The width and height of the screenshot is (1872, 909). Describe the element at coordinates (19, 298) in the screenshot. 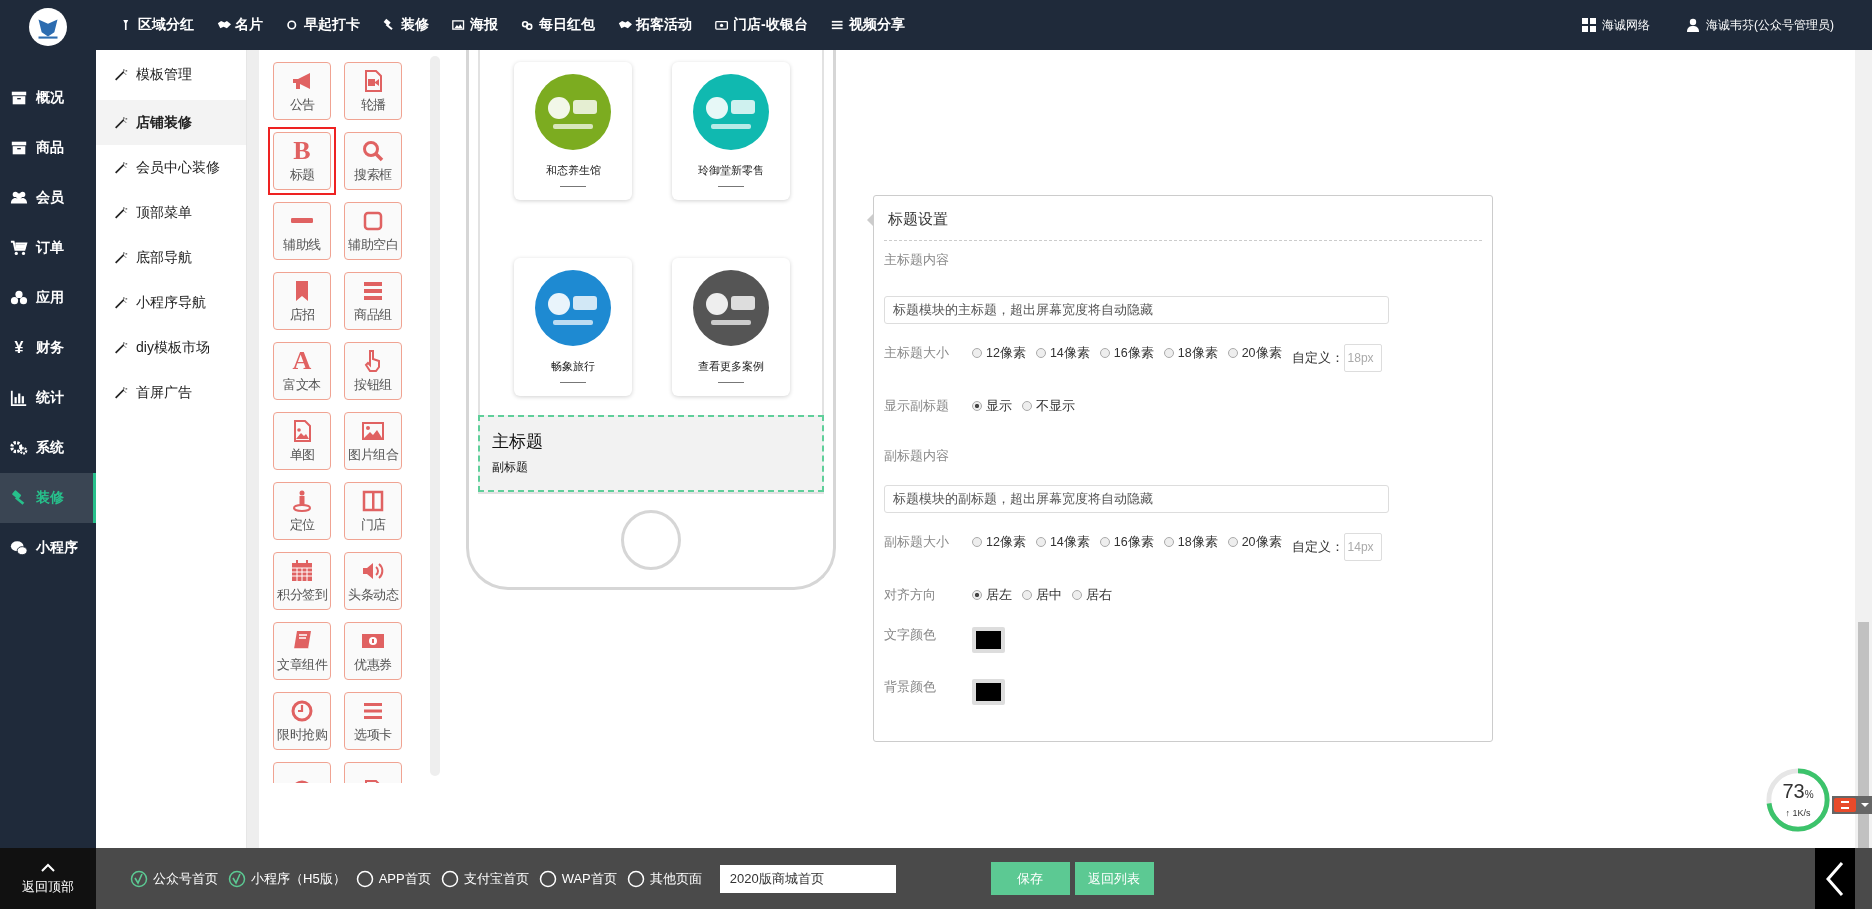

I see `cubes-icon` at that location.